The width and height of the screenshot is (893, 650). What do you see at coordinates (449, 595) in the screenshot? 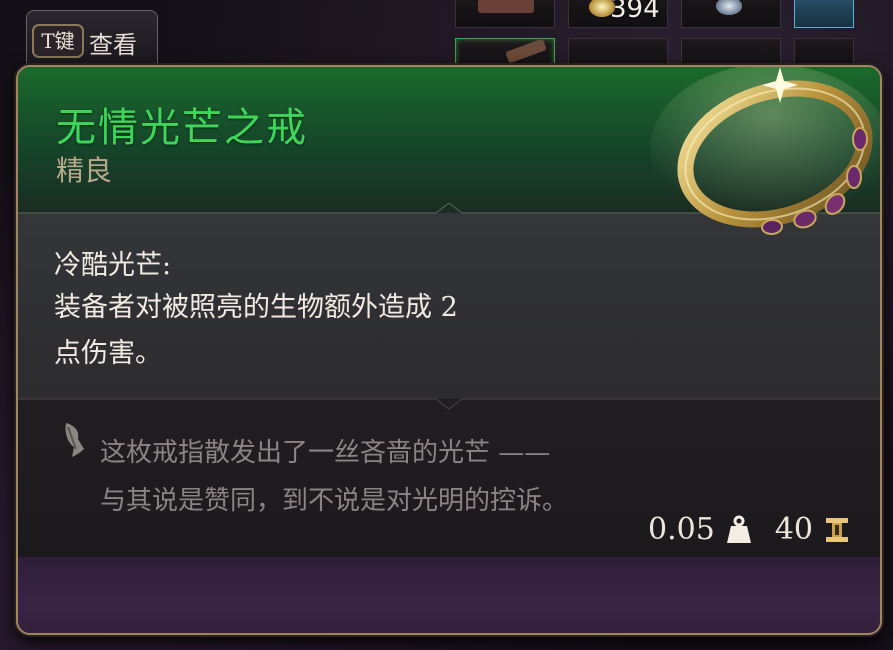
I see `tooltip-footer` at bounding box center [449, 595].